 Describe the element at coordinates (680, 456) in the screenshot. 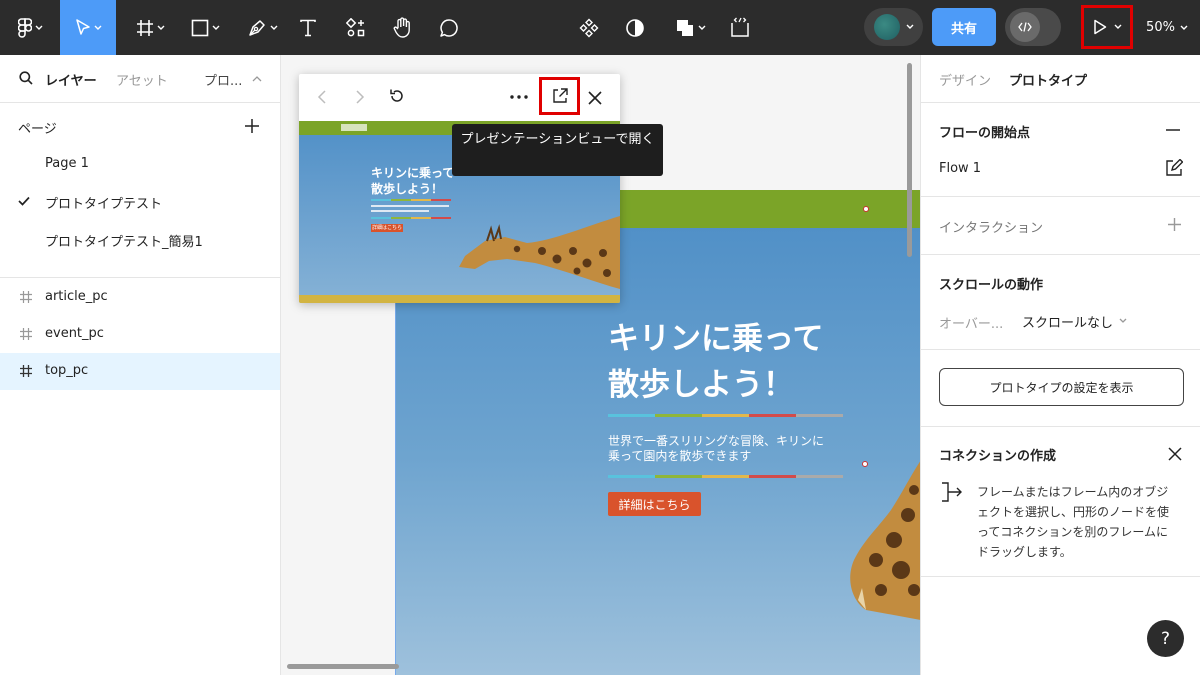

I see `hero-subtitle-line2: 乗って園内を散歩できます` at that location.